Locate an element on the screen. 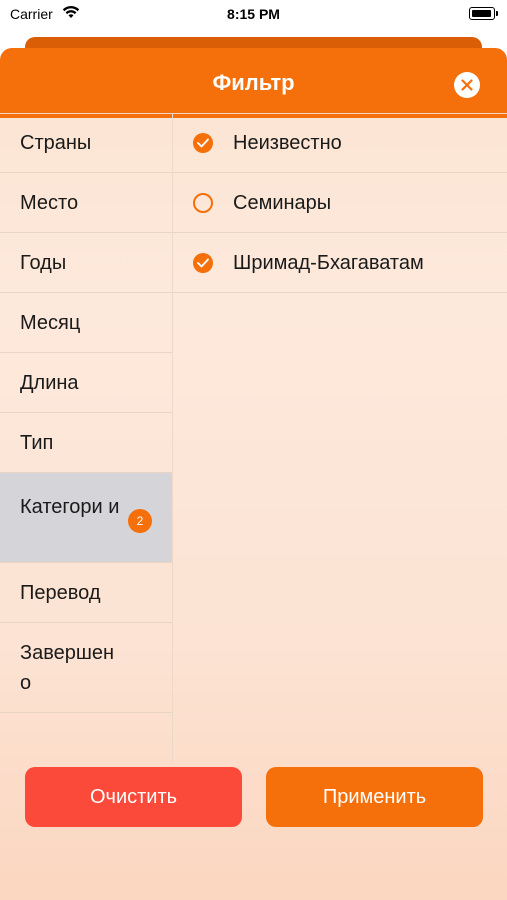 This screenshot has width=507, height=900. sidebar-item-countries: Страны is located at coordinates (86, 143).